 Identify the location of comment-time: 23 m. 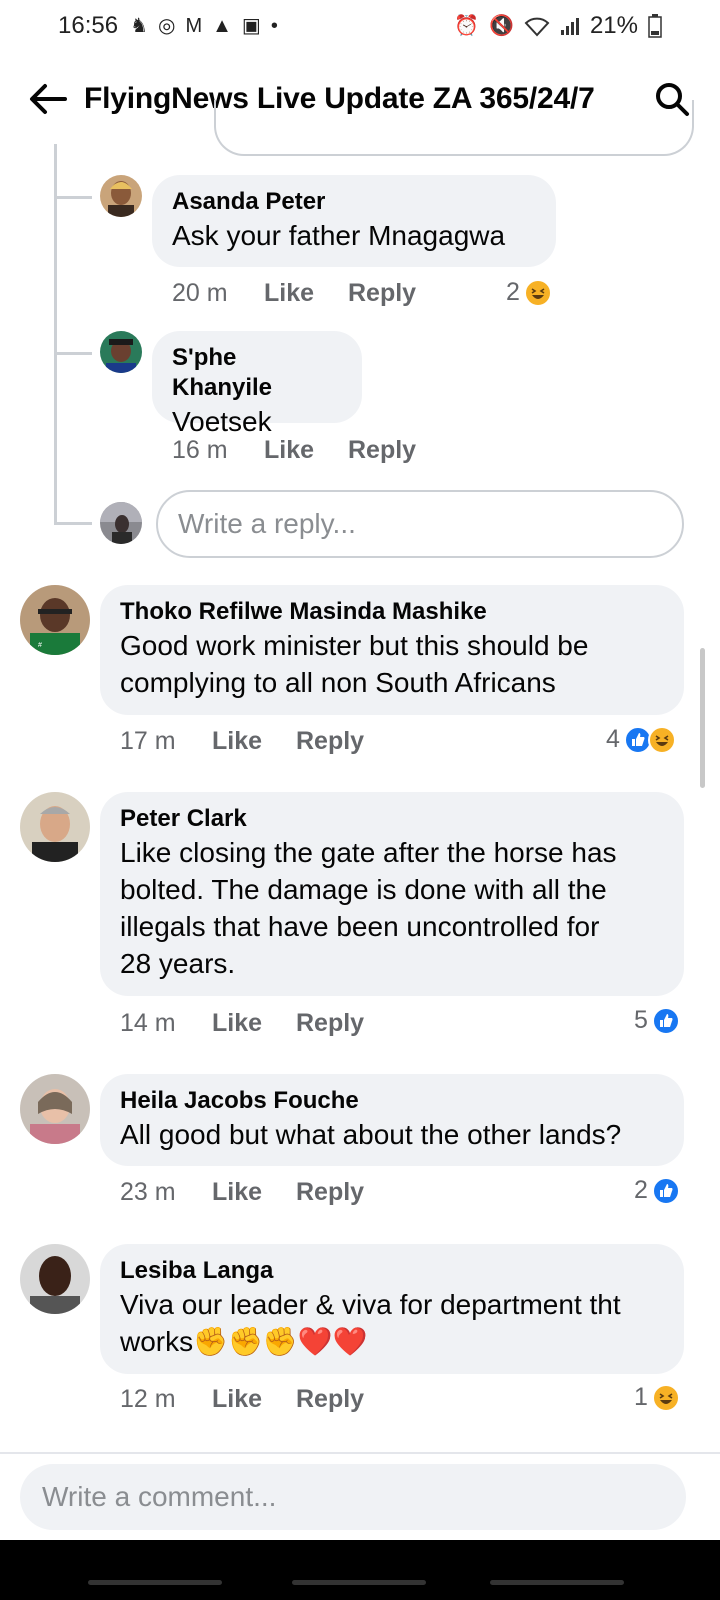
(148, 1192).